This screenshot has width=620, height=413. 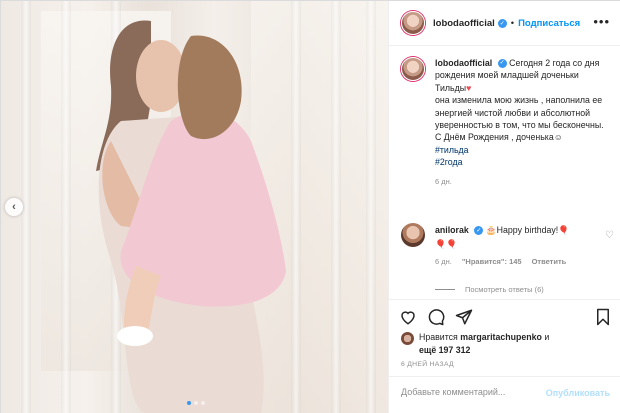 I want to click on comment-icon, so click(x=436, y=317).